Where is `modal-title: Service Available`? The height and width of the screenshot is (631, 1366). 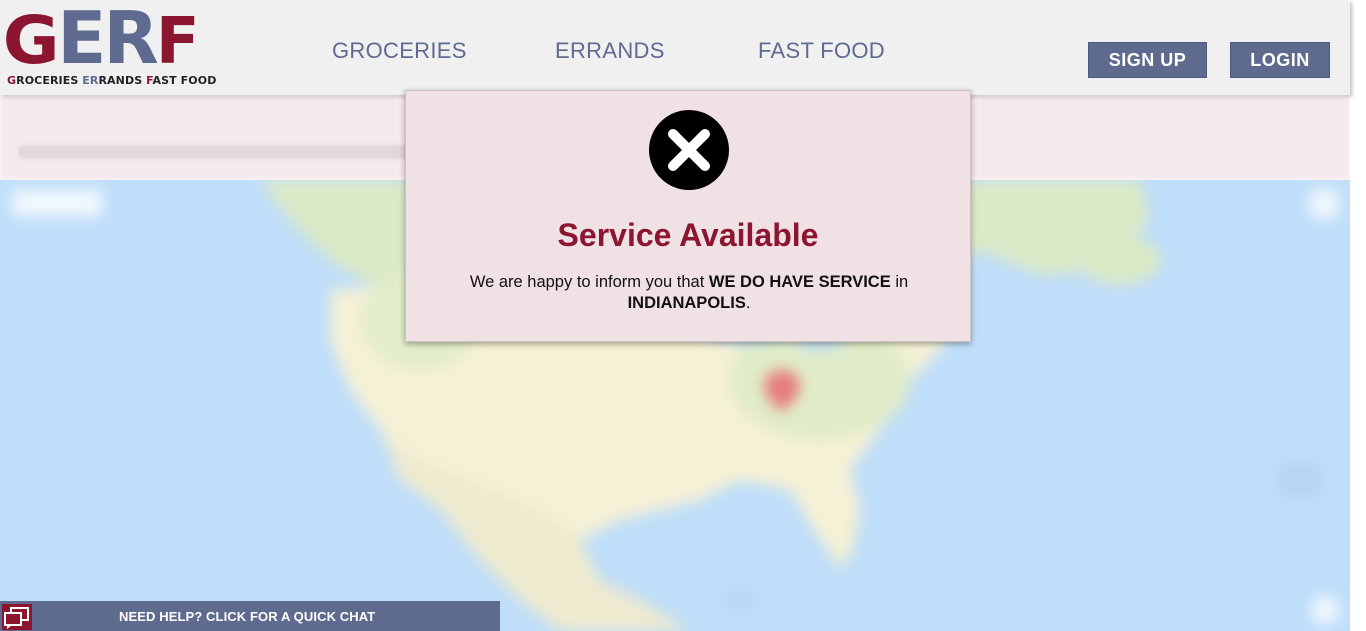
modal-title: Service Available is located at coordinates (688, 235).